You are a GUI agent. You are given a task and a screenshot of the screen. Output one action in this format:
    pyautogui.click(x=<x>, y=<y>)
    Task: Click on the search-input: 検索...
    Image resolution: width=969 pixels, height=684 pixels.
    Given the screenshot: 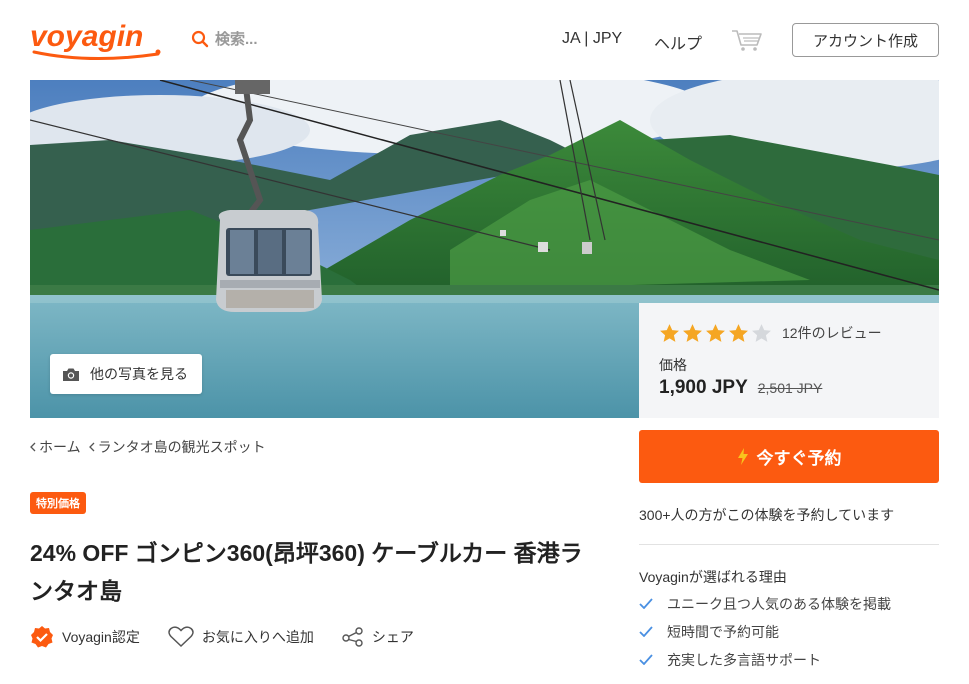 What is the action you would take?
    pyautogui.click(x=236, y=38)
    